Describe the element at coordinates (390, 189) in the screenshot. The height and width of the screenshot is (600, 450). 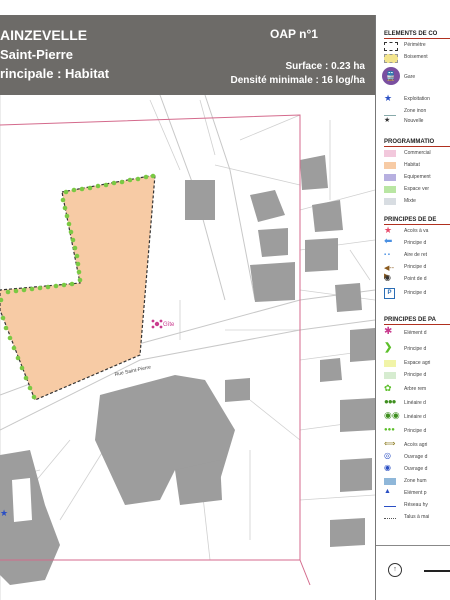
I see `green-space-swatch` at that location.